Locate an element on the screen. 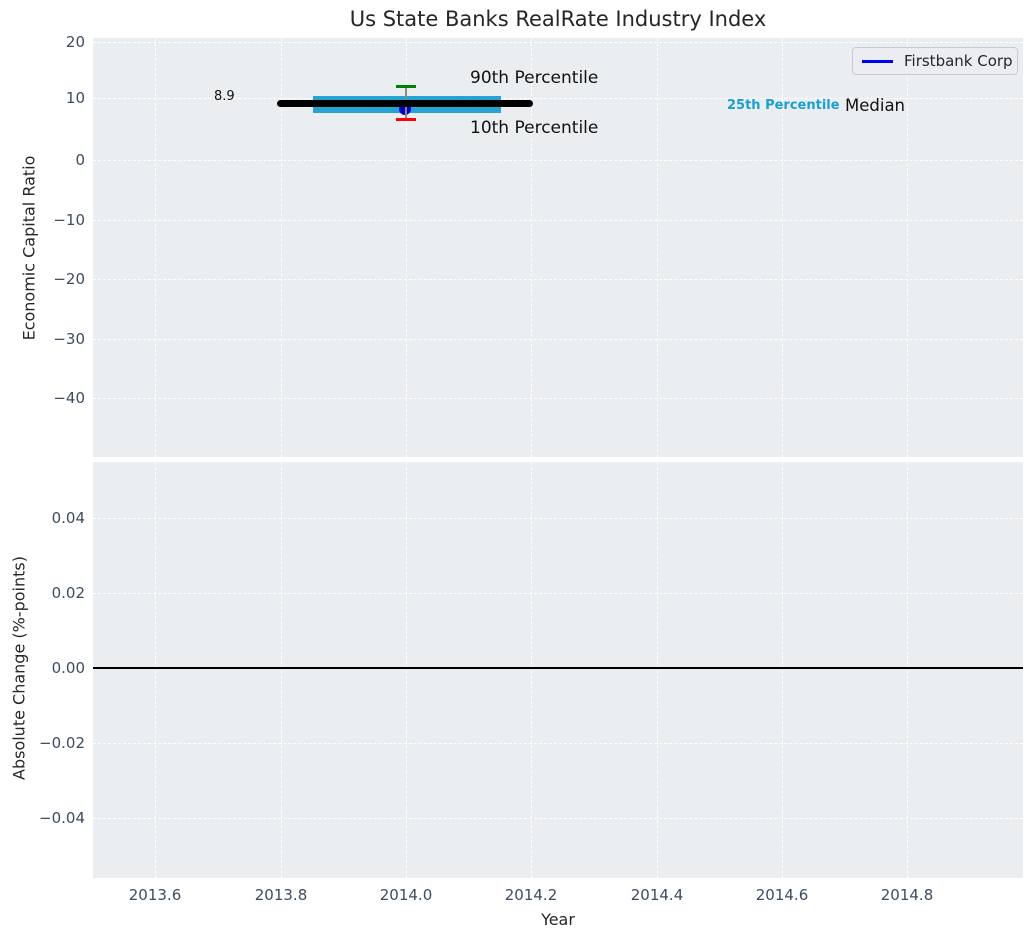  percentile-25-annotation: 25th Percentile is located at coordinates (783, 105).